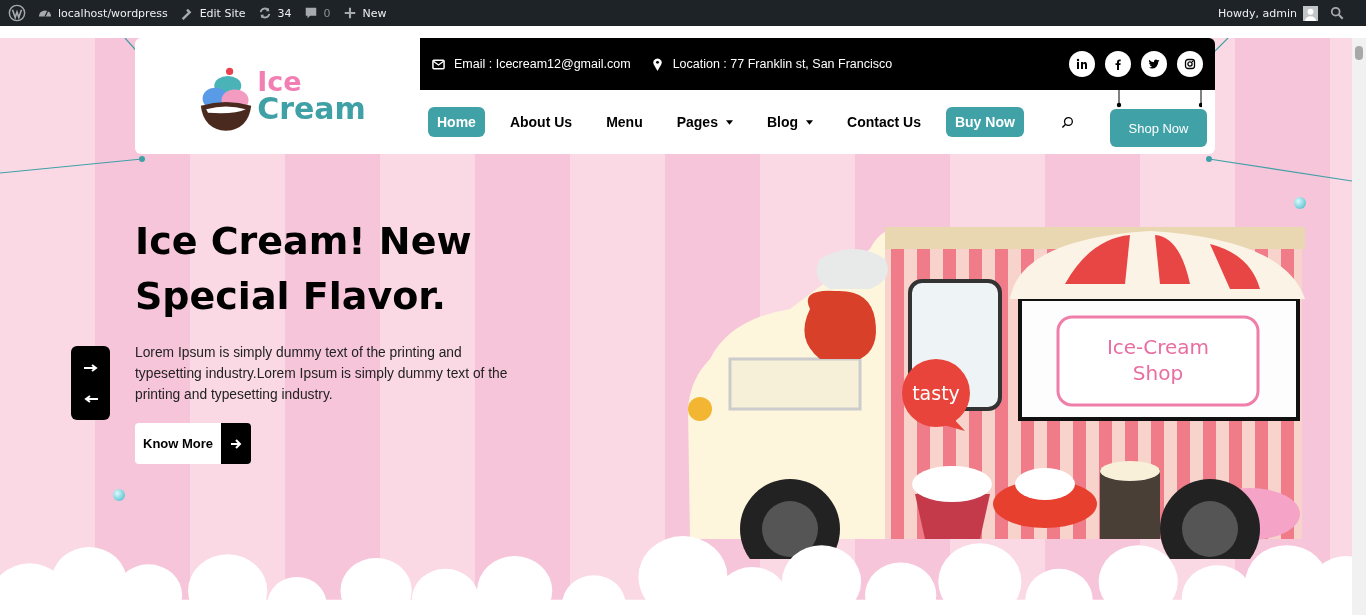  Describe the element at coordinates (1082, 64) in the screenshot. I see `linkedin-icon` at that location.